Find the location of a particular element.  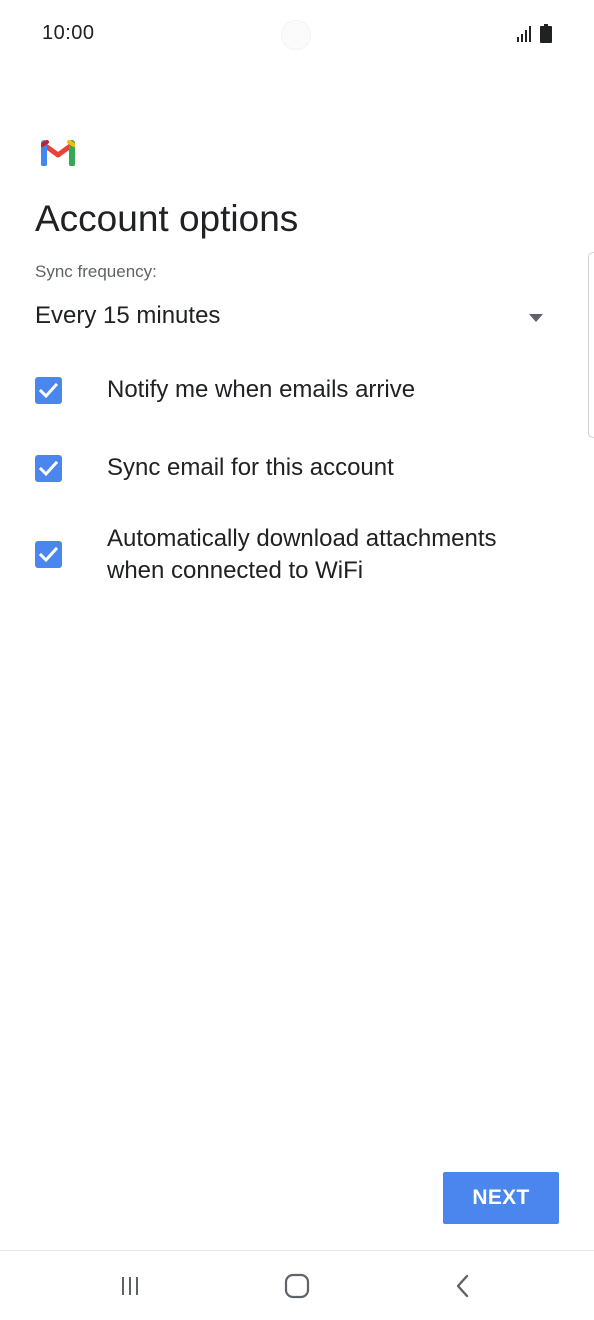

sync-email-label: Sync email for this account is located at coordinates (250, 467).